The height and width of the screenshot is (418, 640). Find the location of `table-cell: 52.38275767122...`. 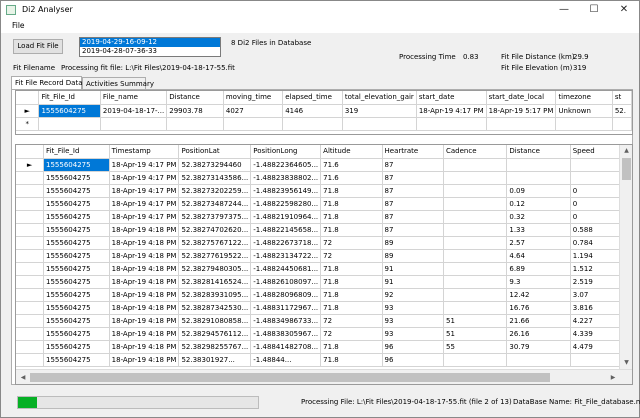

table-cell: 52.38275767122... is located at coordinates (215, 243).